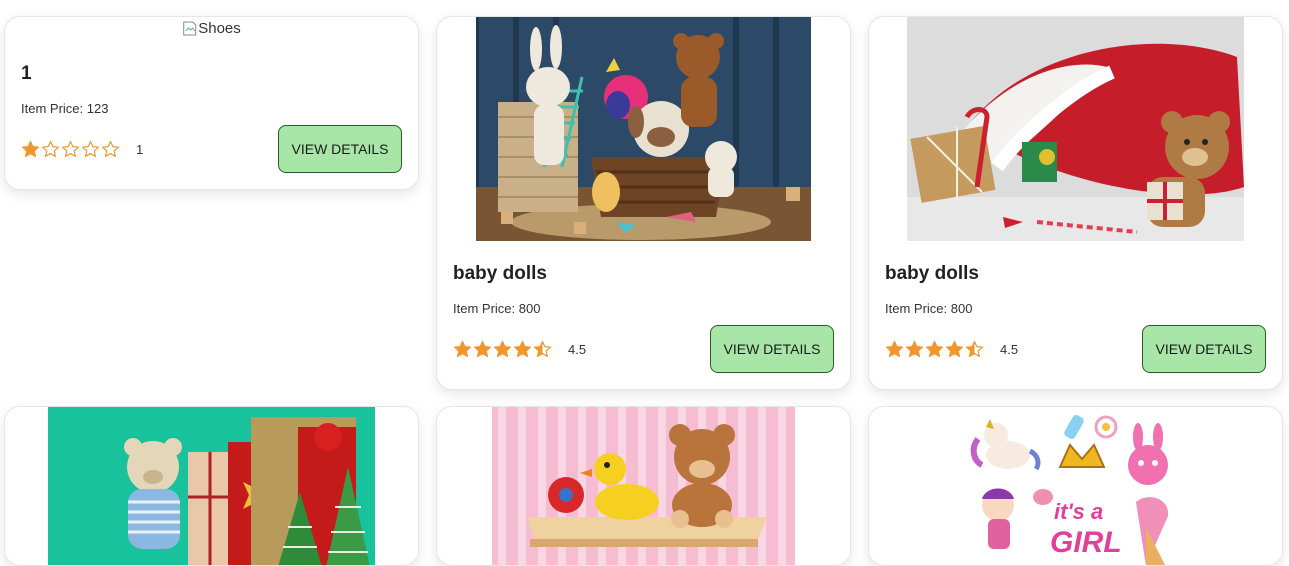 The width and height of the screenshot is (1289, 566). Describe the element at coordinates (1086, 542) in the screenshot. I see `svg-text: GIRL` at that location.